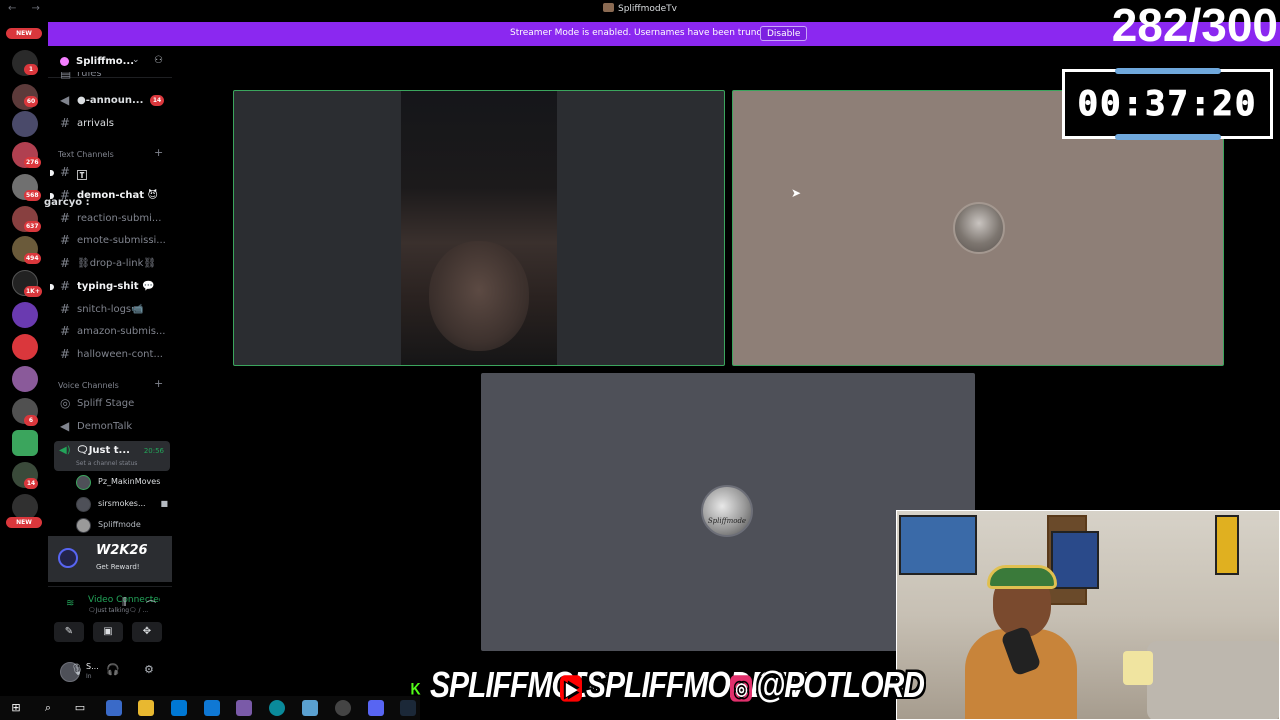 This screenshot has width=1280, height=720. I want to click on speaker-icon: ◀), so click(65, 450).